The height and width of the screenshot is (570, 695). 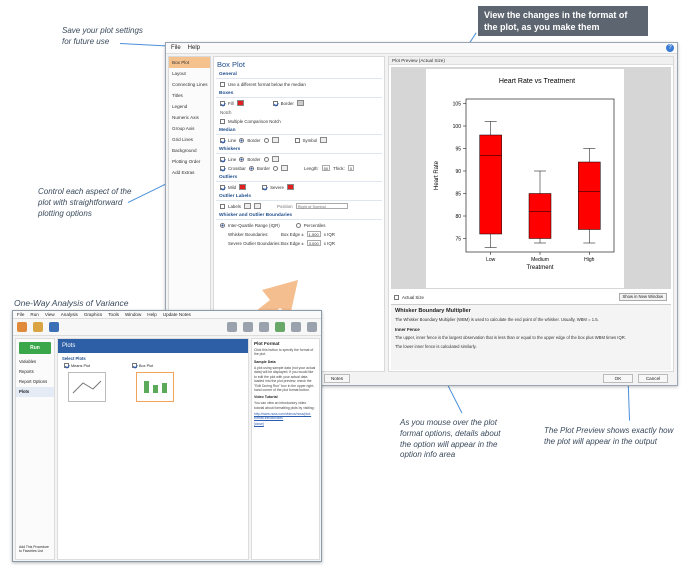 I want to click on y-tick-label: 95, so click(x=458, y=150).